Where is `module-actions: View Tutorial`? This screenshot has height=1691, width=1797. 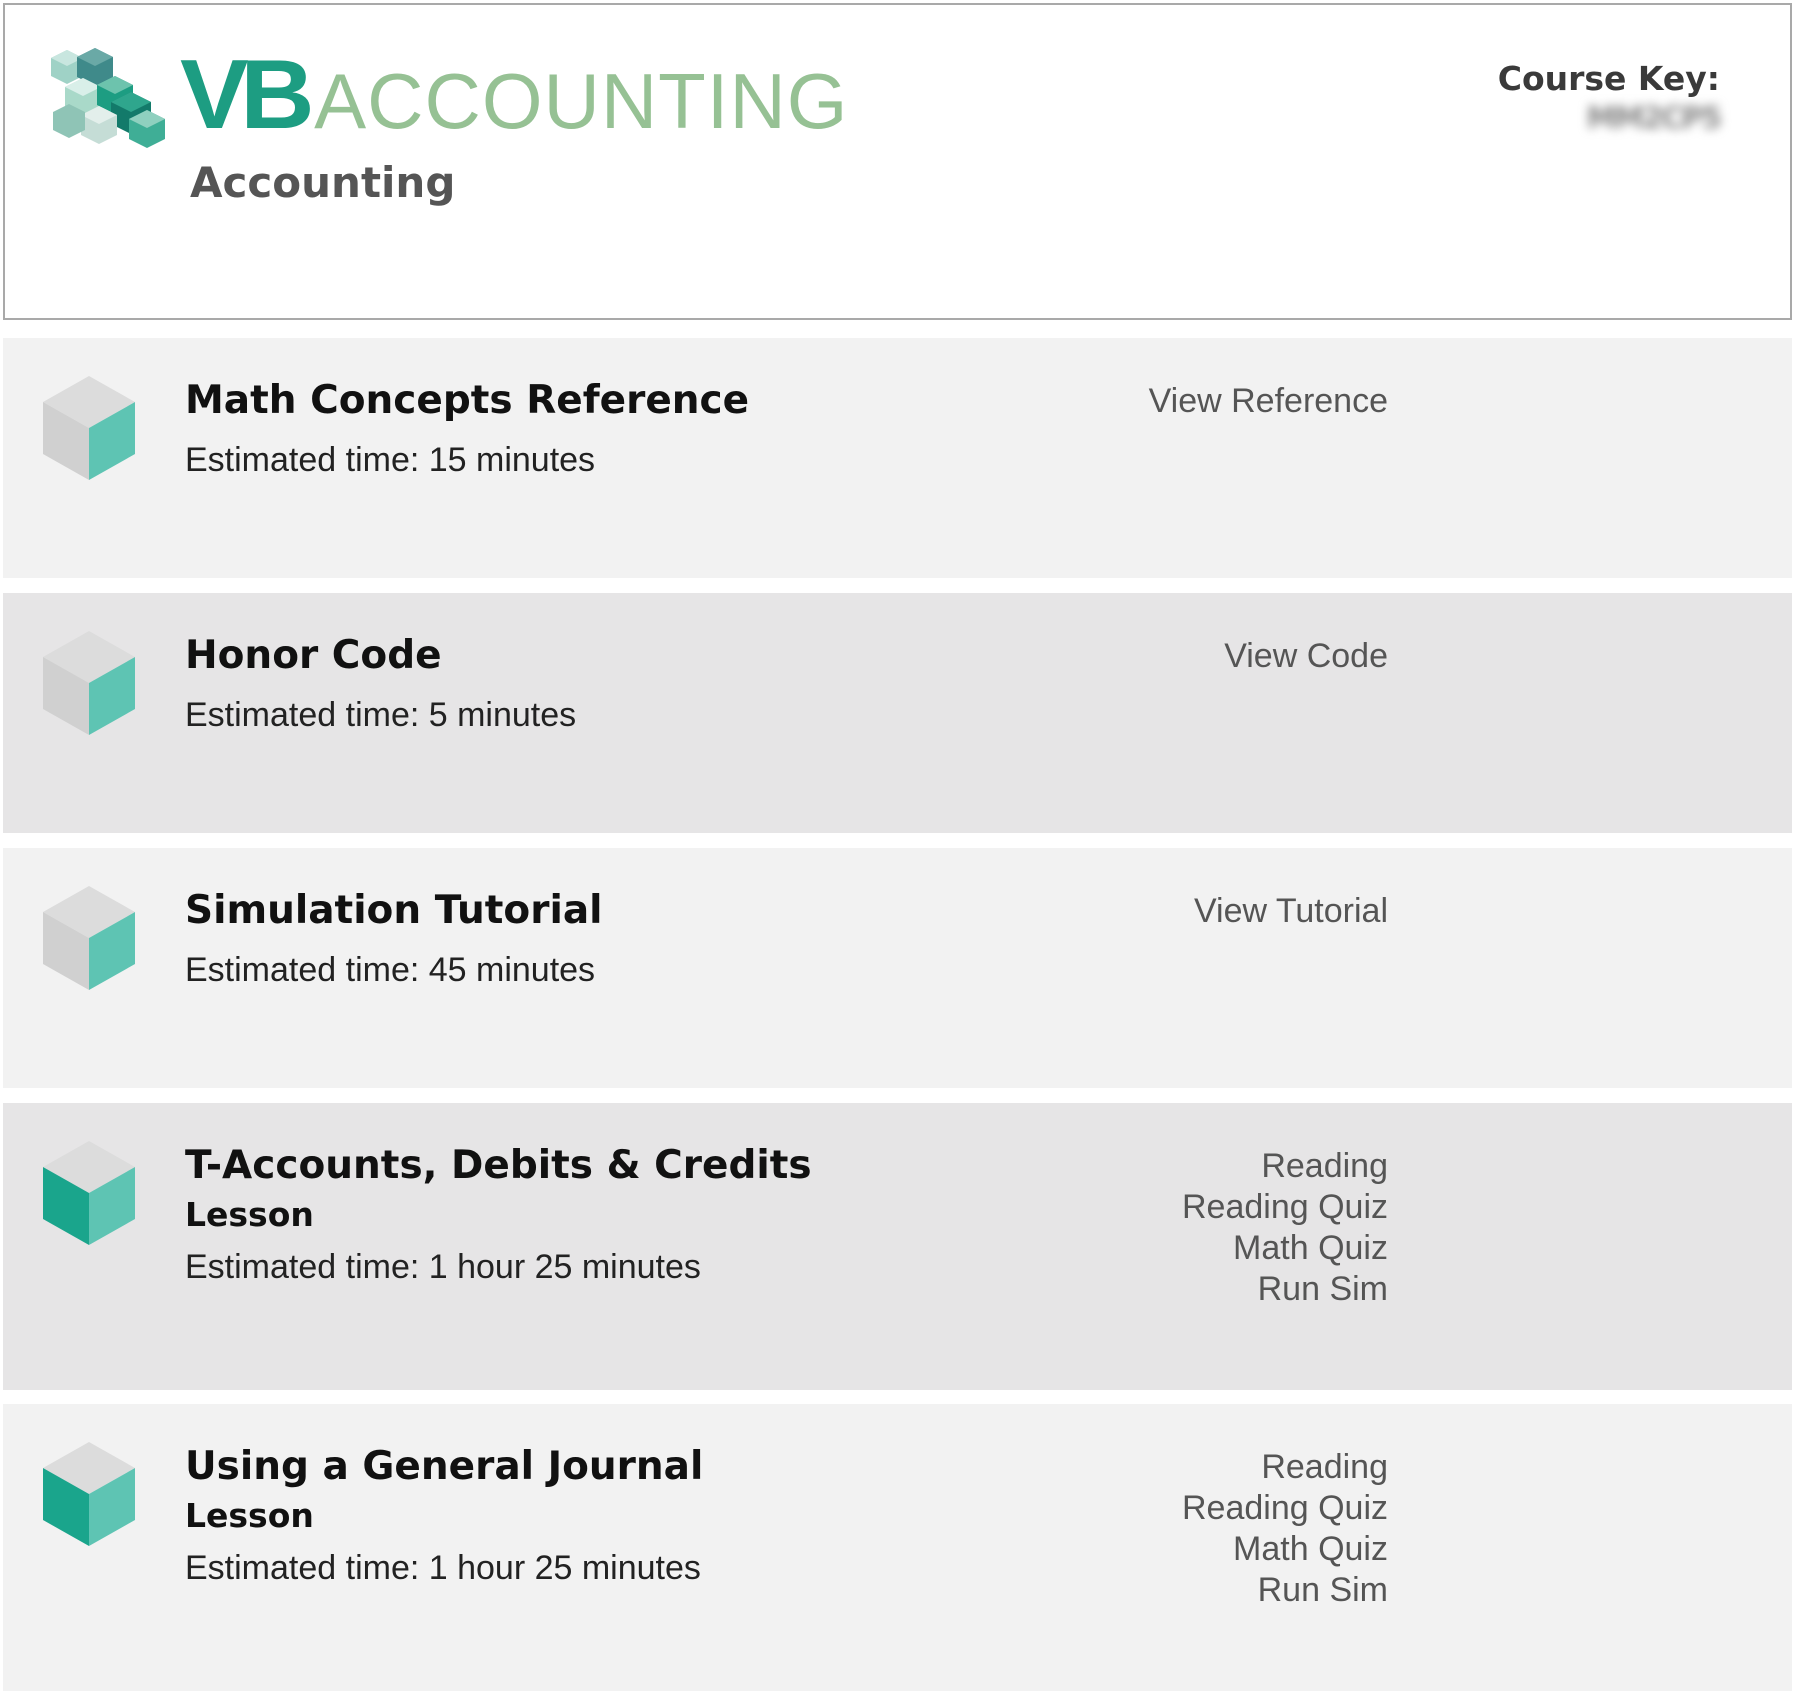
module-actions: View Tutorial is located at coordinates (1291, 911).